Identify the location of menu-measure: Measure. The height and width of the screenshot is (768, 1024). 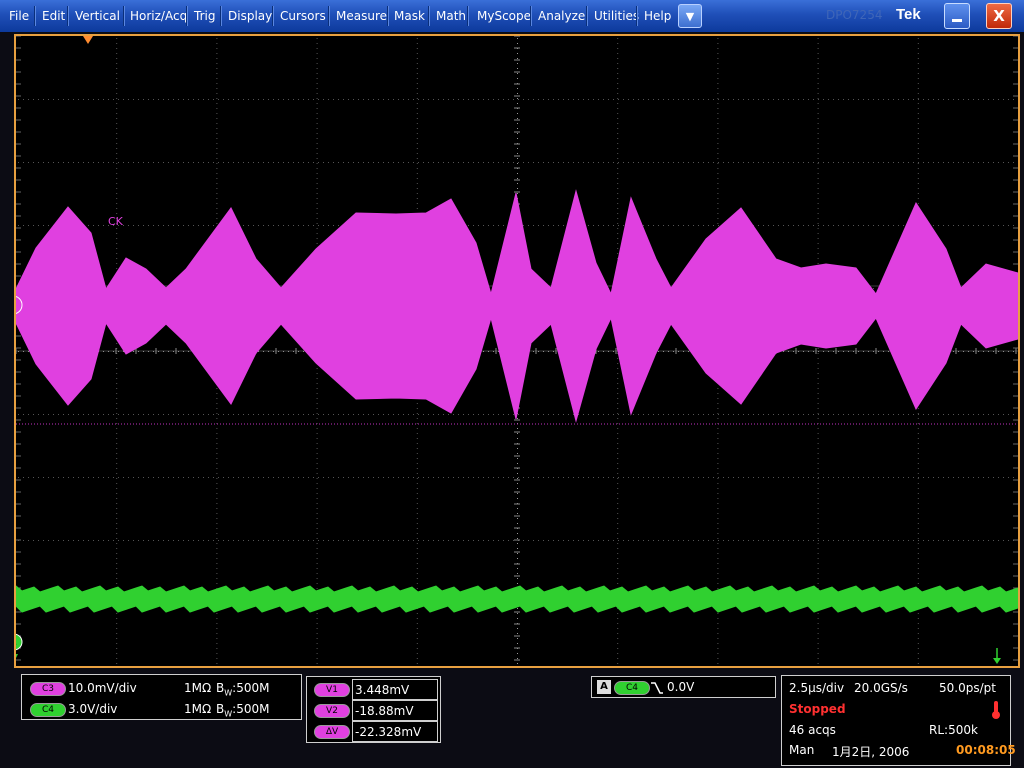
(361, 16).